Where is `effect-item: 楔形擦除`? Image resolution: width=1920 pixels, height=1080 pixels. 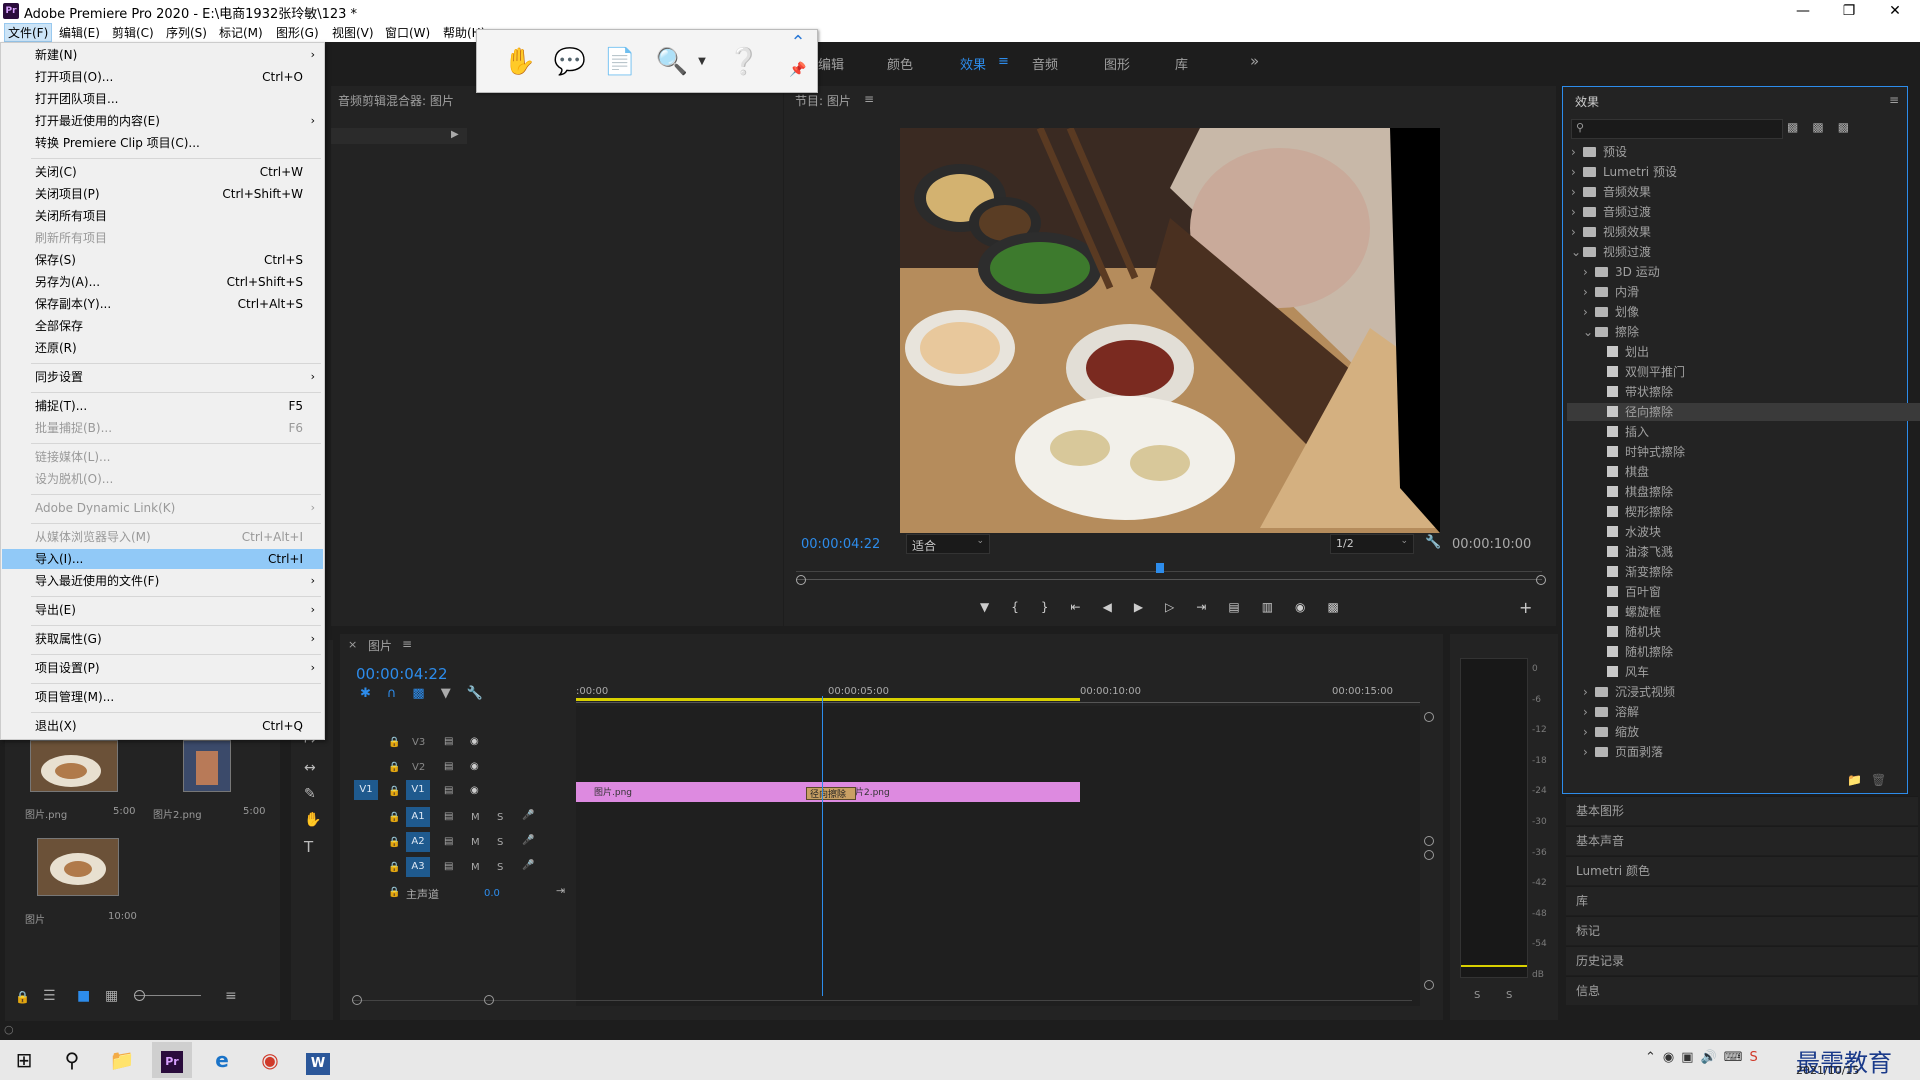
effect-item: 楔形擦除 is located at coordinates (1748, 512).